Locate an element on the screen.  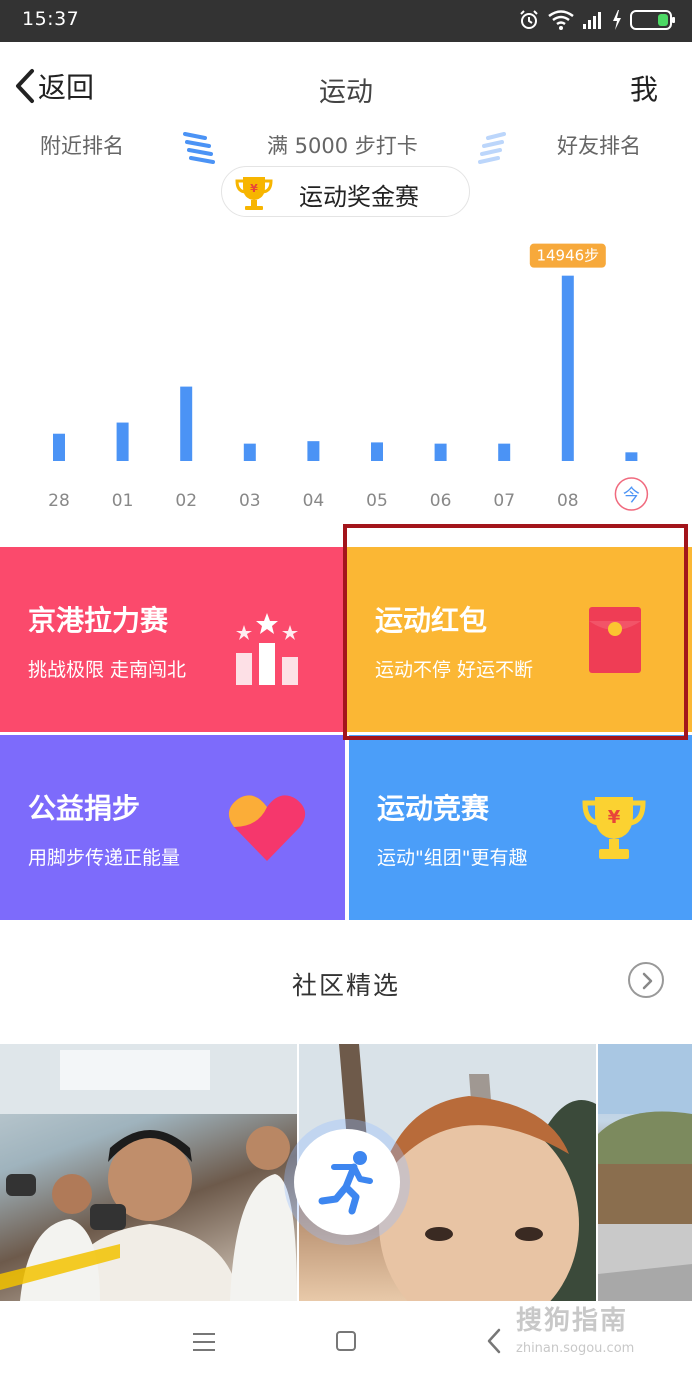
gym-photo is located at coordinates (148, 1172).